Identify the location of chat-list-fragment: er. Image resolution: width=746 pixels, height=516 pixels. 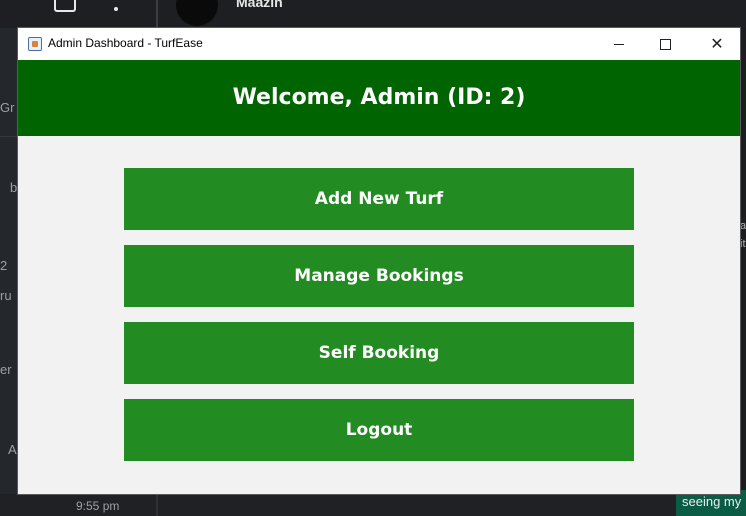
(6, 369).